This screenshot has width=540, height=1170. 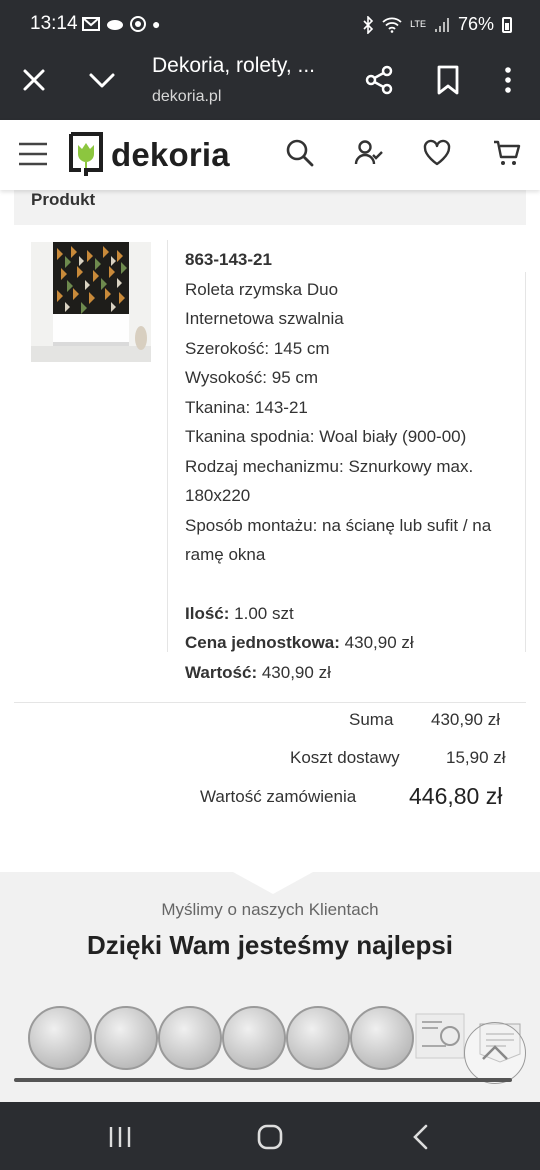 What do you see at coordinates (437, 153) in the screenshot?
I see `wishlist-heart-icon` at bounding box center [437, 153].